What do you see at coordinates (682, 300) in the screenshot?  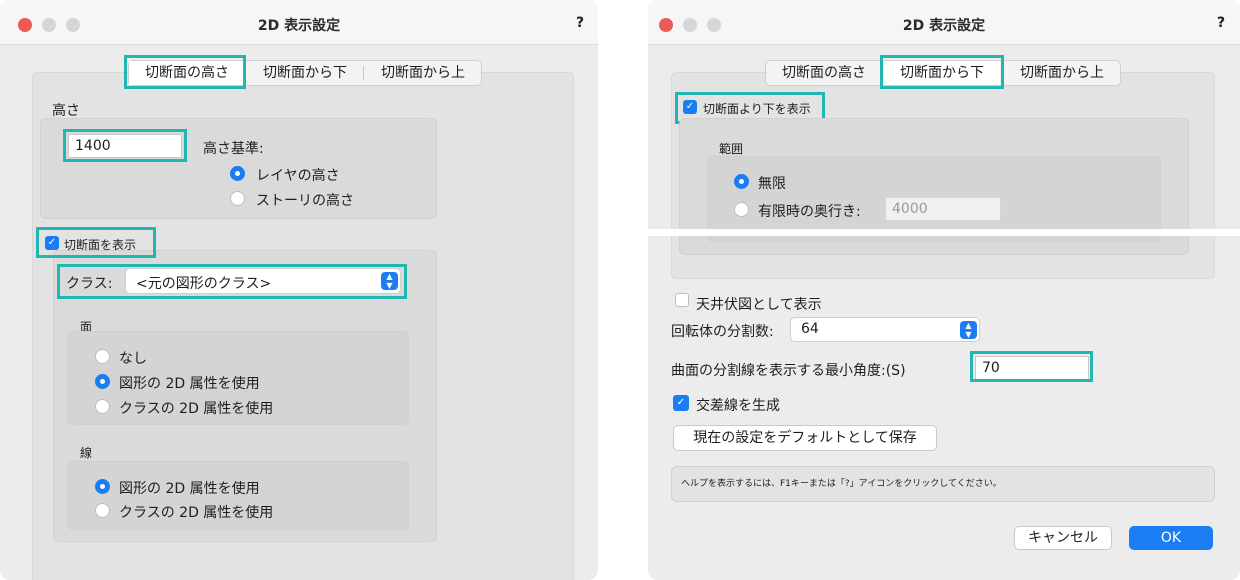 I see `ceiling-plan-checkbox` at bounding box center [682, 300].